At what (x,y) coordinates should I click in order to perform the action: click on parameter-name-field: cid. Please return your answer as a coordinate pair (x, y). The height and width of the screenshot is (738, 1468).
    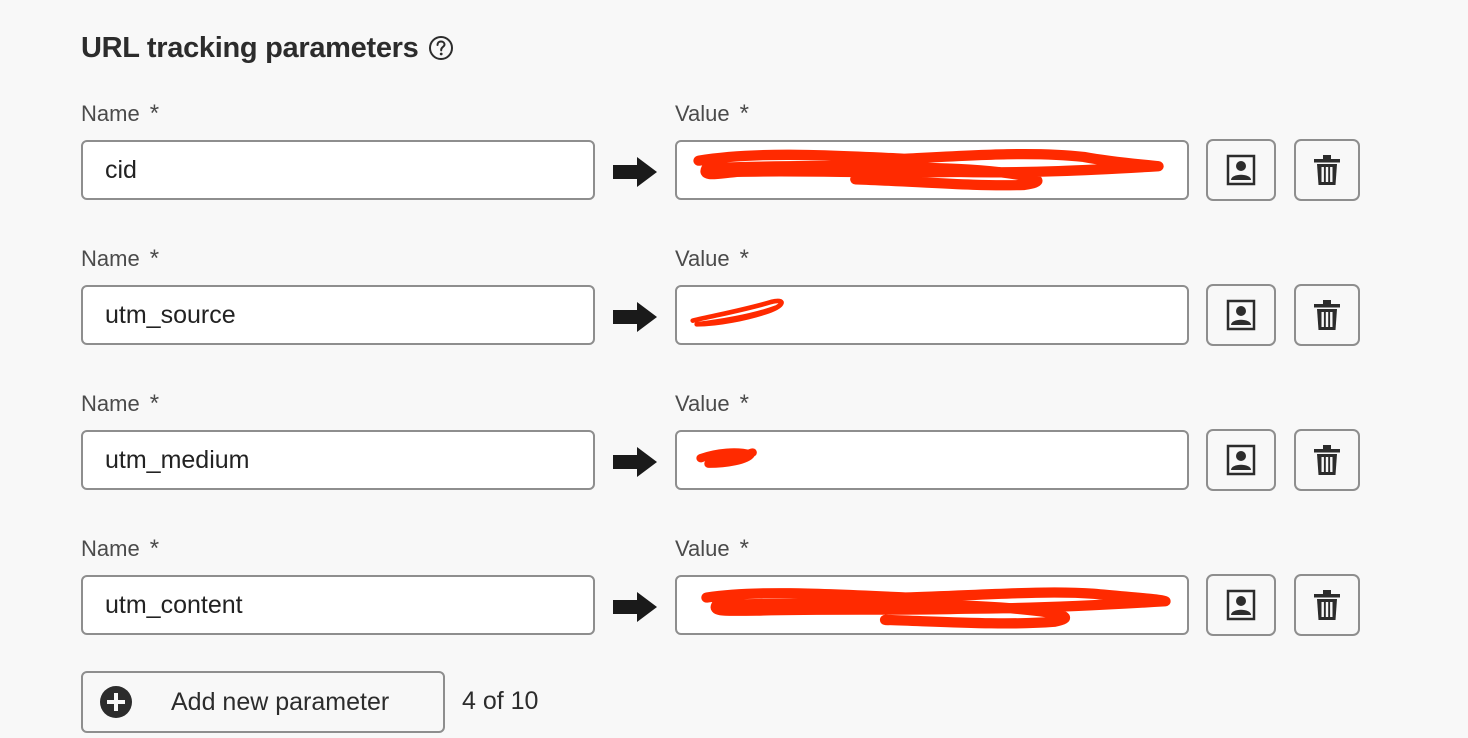
    Looking at the image, I should click on (338, 170).